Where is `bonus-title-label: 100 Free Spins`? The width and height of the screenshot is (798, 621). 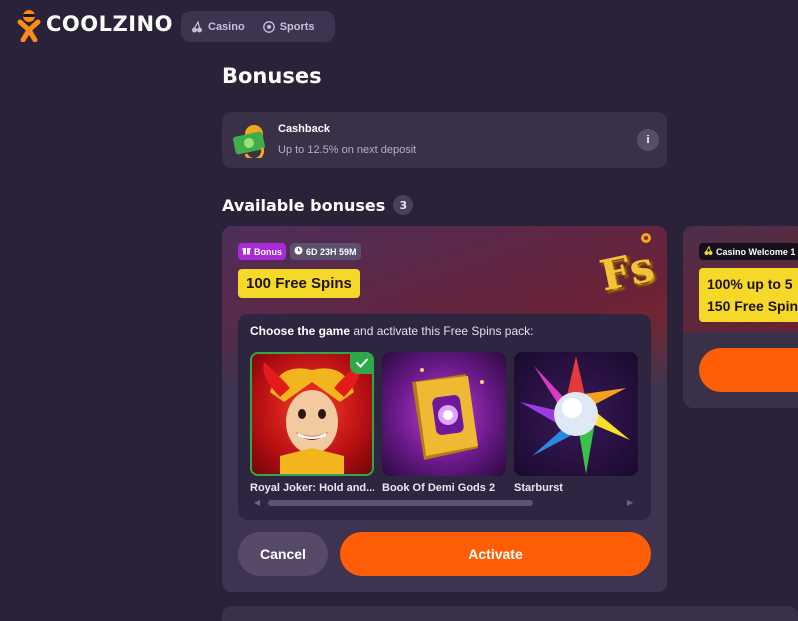
bonus-title-label: 100 Free Spins is located at coordinates (299, 283).